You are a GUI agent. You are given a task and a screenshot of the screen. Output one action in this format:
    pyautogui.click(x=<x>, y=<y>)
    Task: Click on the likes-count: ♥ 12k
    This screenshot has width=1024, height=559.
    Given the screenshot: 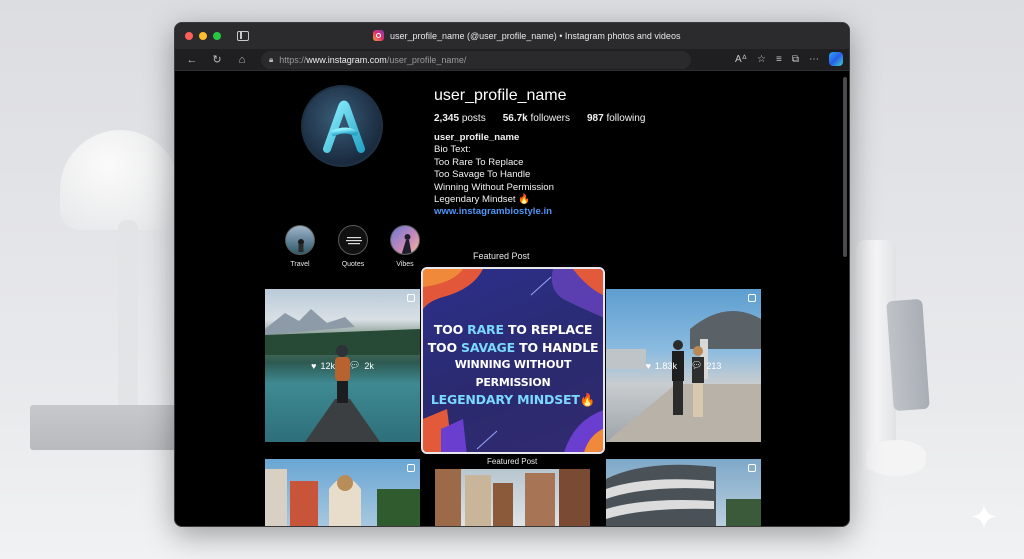 What is the action you would take?
    pyautogui.click(x=323, y=365)
    